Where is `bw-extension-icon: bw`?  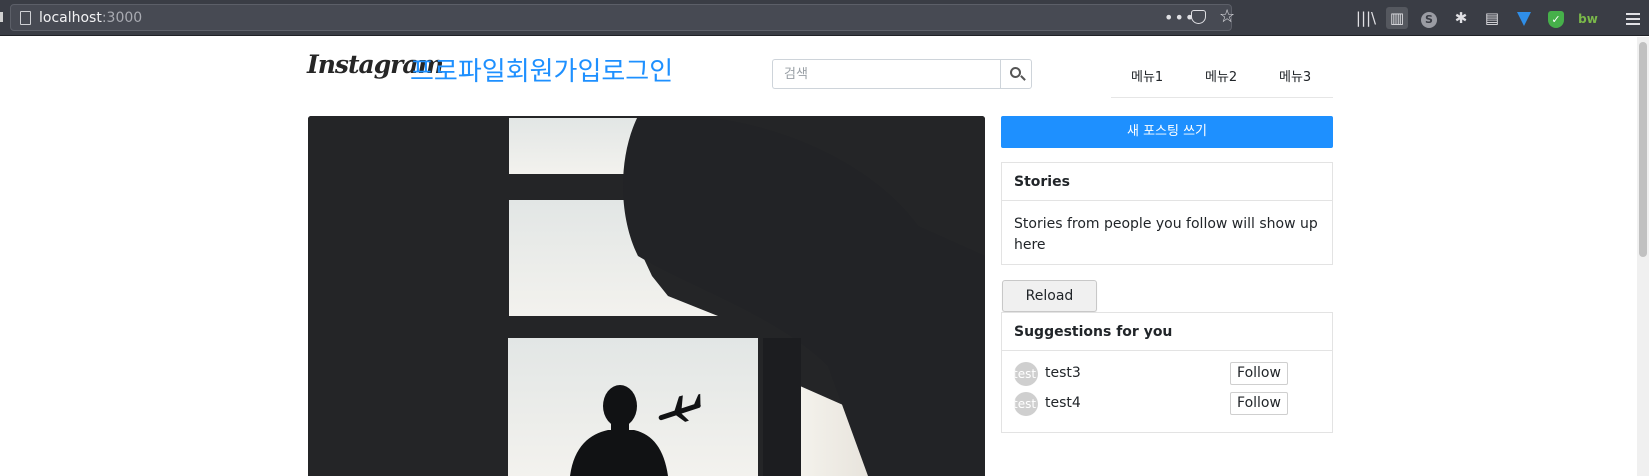
bw-extension-icon: bw is located at coordinates (1588, 18).